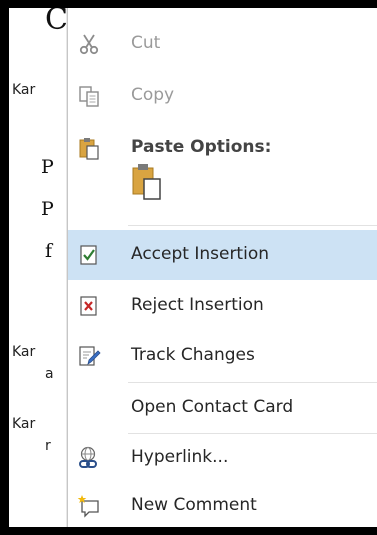 This screenshot has width=377, height=535. I want to click on doc-fragment: f, so click(49, 251).